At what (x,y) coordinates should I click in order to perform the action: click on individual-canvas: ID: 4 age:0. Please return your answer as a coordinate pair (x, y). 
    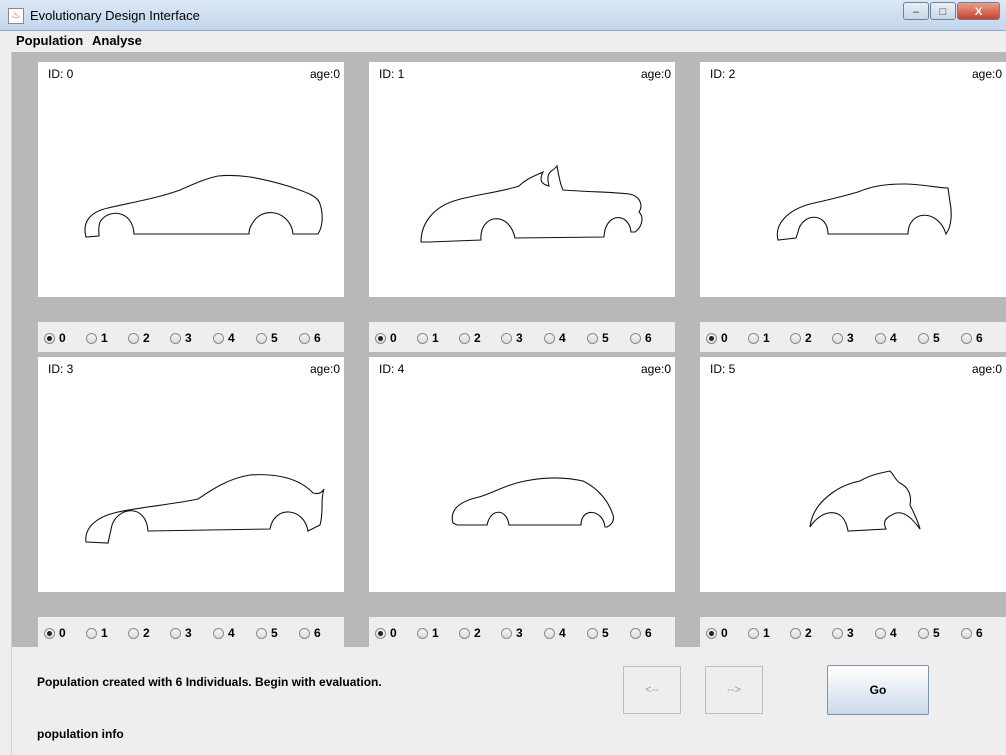
    Looking at the image, I should click on (522, 474).